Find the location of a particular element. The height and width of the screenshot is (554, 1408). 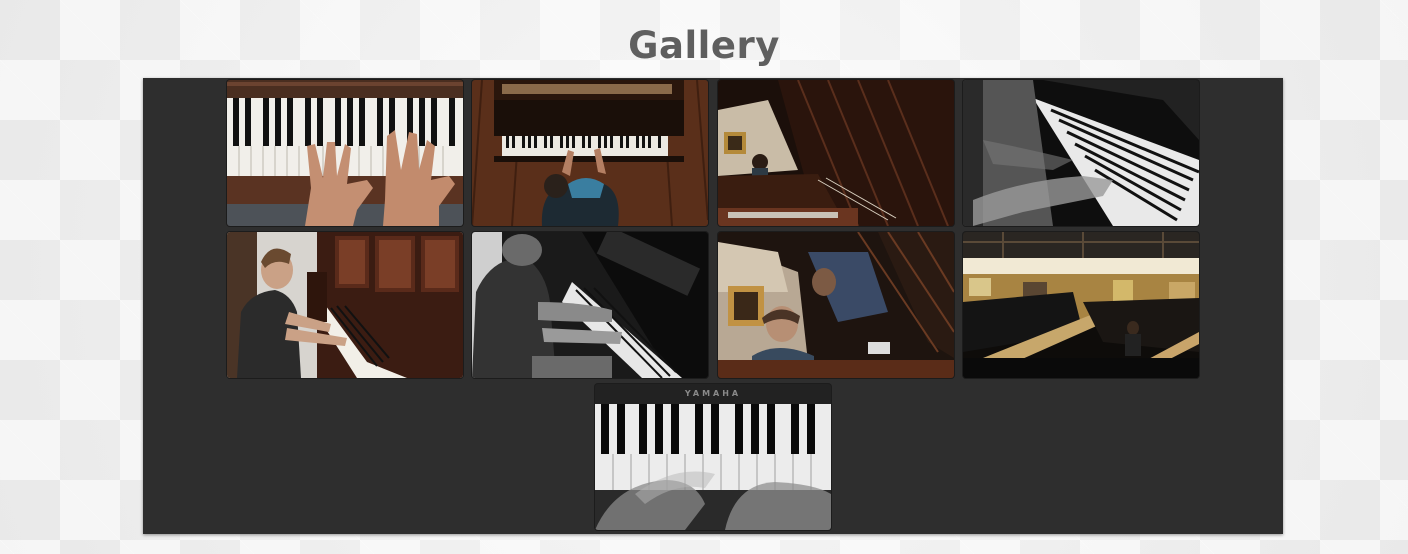

brand-label: YAMAHA is located at coordinates (712, 393).